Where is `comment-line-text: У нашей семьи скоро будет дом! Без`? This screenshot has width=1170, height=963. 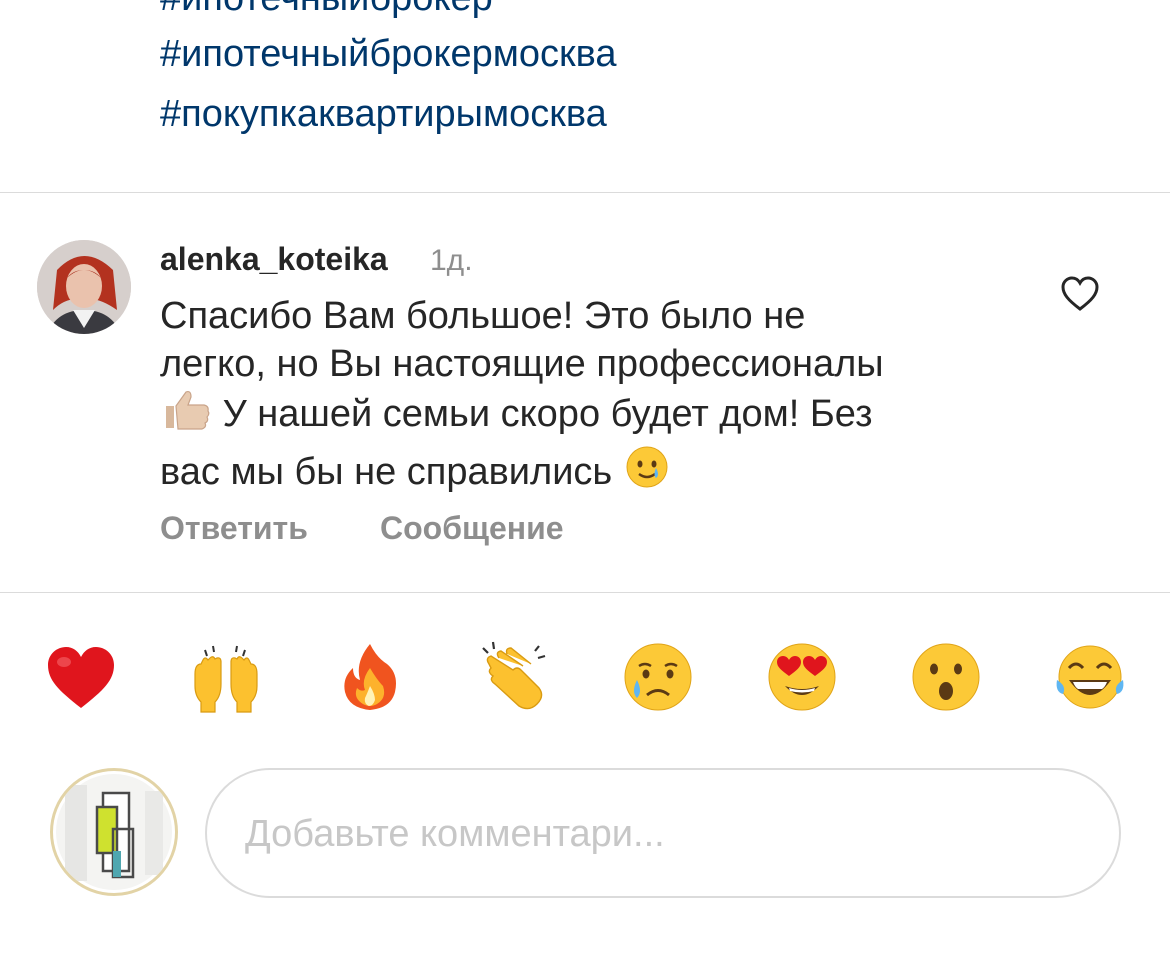 comment-line-text: У нашей семьи скоро будет дом! Без is located at coordinates (547, 414).